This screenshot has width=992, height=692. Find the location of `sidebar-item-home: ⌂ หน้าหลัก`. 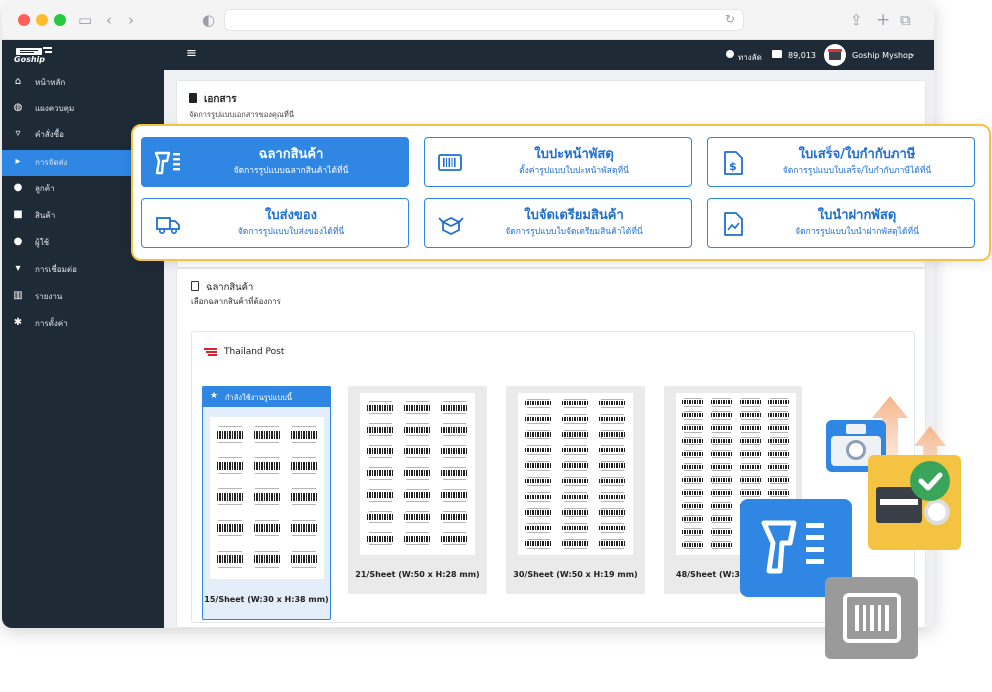

sidebar-item-home: ⌂ หน้าหลัก is located at coordinates (83, 83).